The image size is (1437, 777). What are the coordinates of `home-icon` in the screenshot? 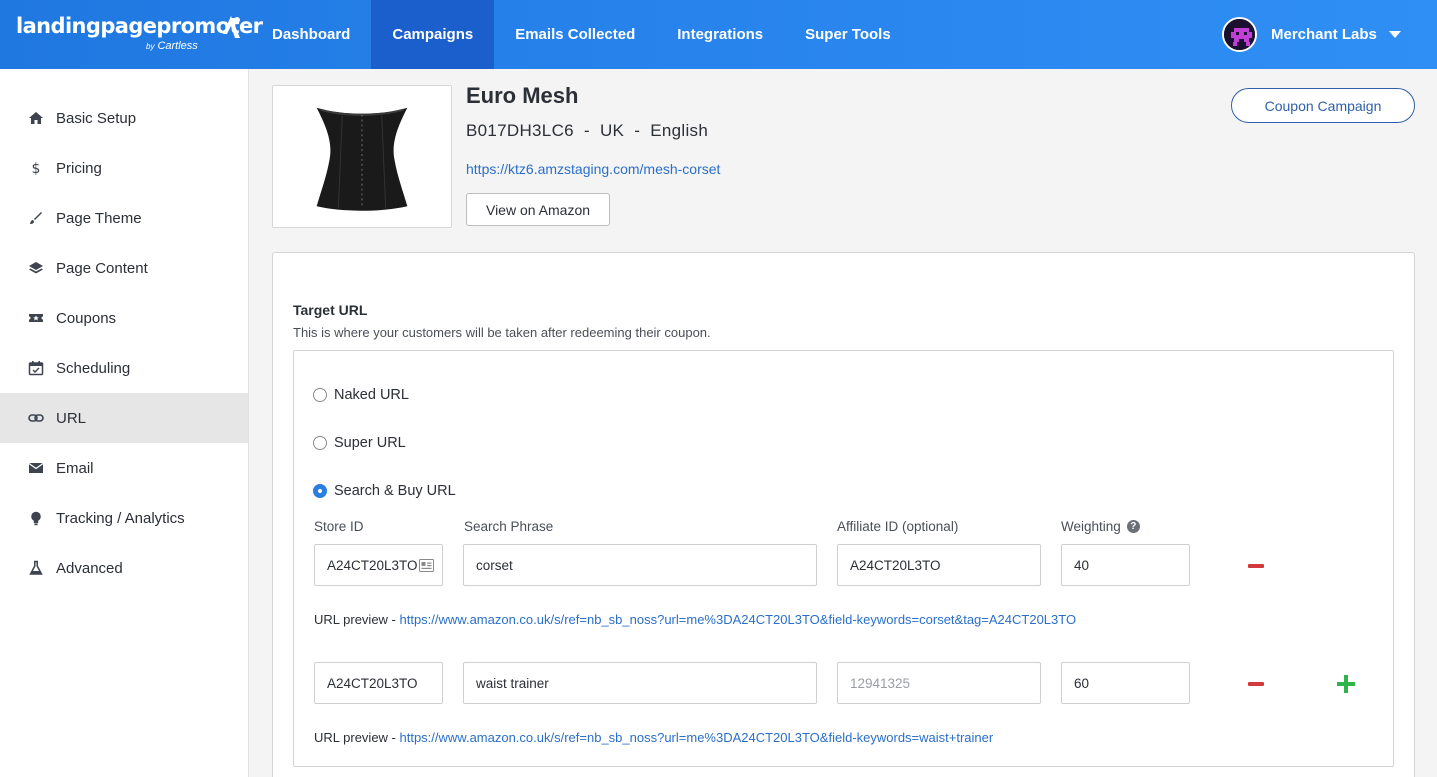 It's located at (36, 118).